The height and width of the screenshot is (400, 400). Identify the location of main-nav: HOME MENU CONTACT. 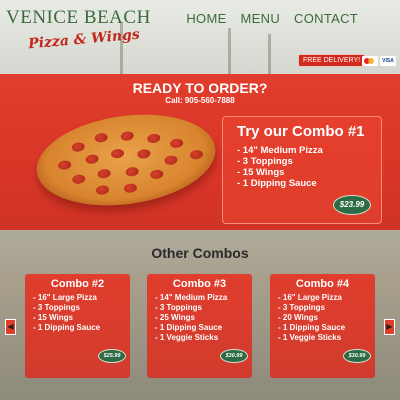
(272, 18).